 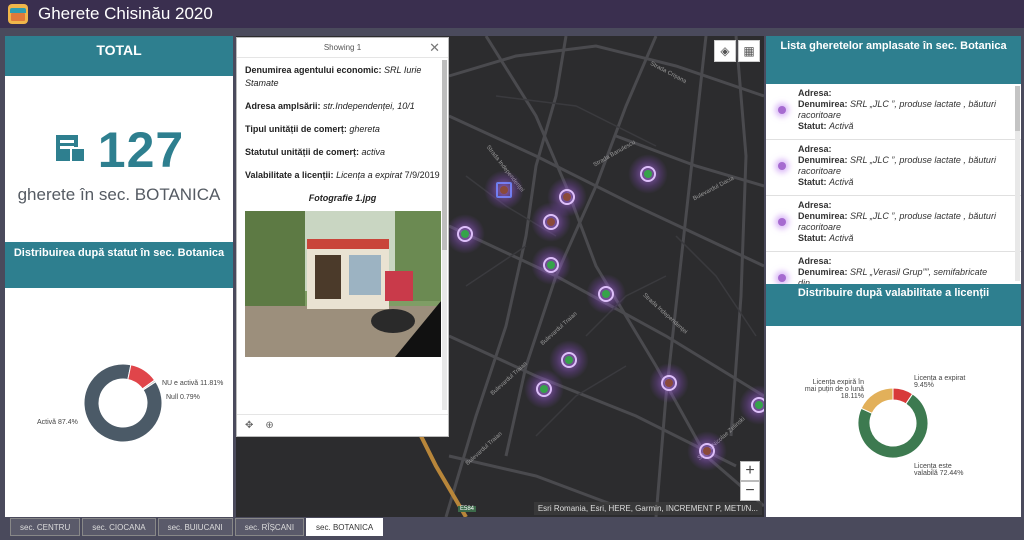 What do you see at coordinates (343, 284) in the screenshot?
I see `kiosk-photo` at bounding box center [343, 284].